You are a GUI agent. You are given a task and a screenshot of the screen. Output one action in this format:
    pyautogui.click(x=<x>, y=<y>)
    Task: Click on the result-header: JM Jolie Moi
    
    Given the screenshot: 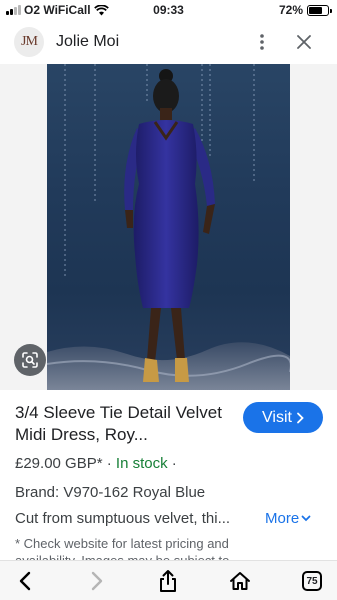 What is the action you would take?
    pyautogui.click(x=168, y=42)
    